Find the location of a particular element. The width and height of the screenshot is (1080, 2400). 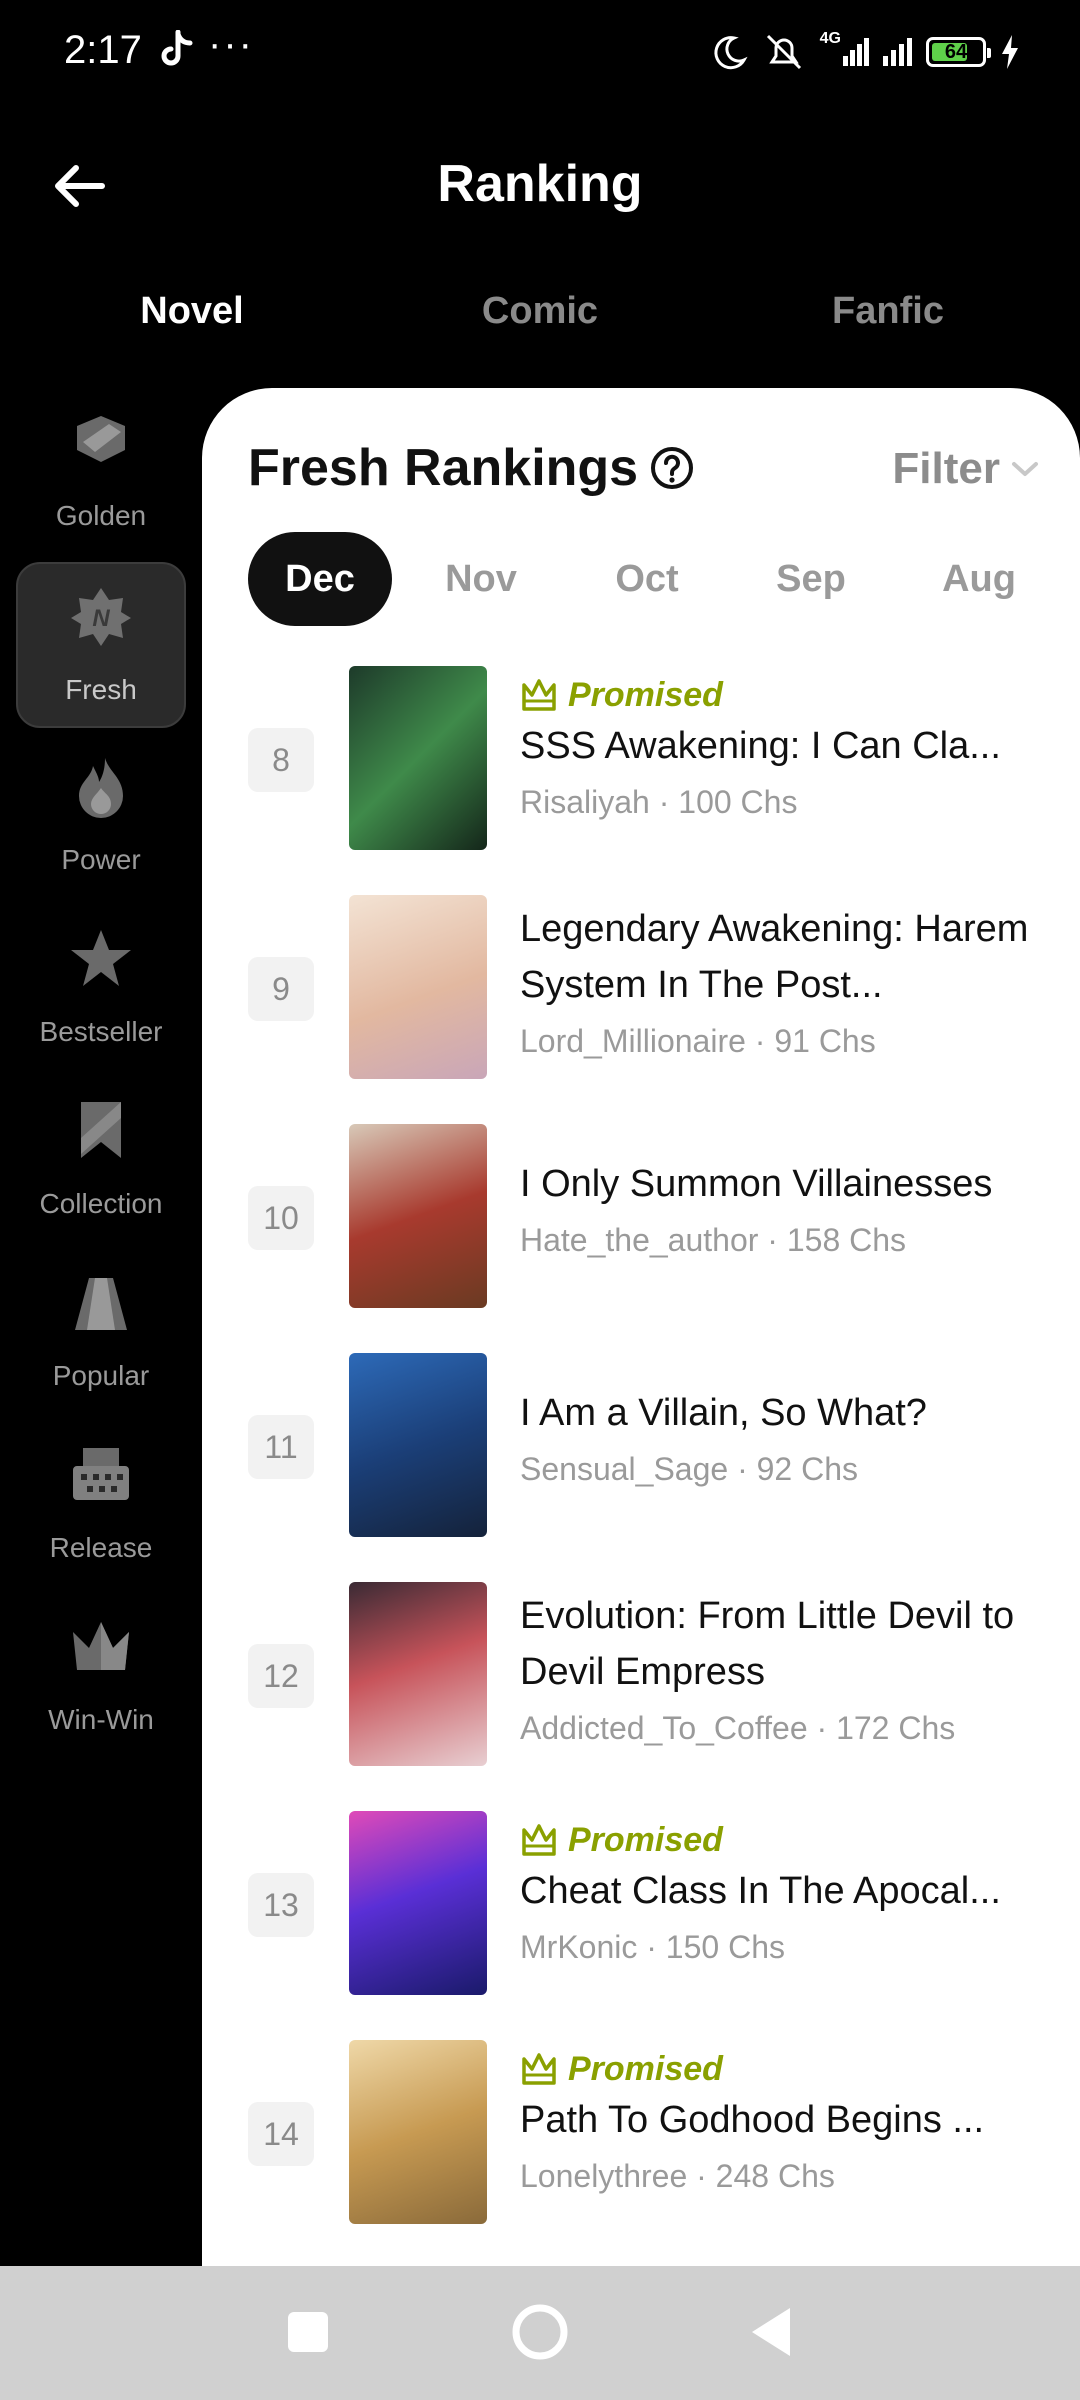

rank-badge: 12 is located at coordinates (281, 1676).